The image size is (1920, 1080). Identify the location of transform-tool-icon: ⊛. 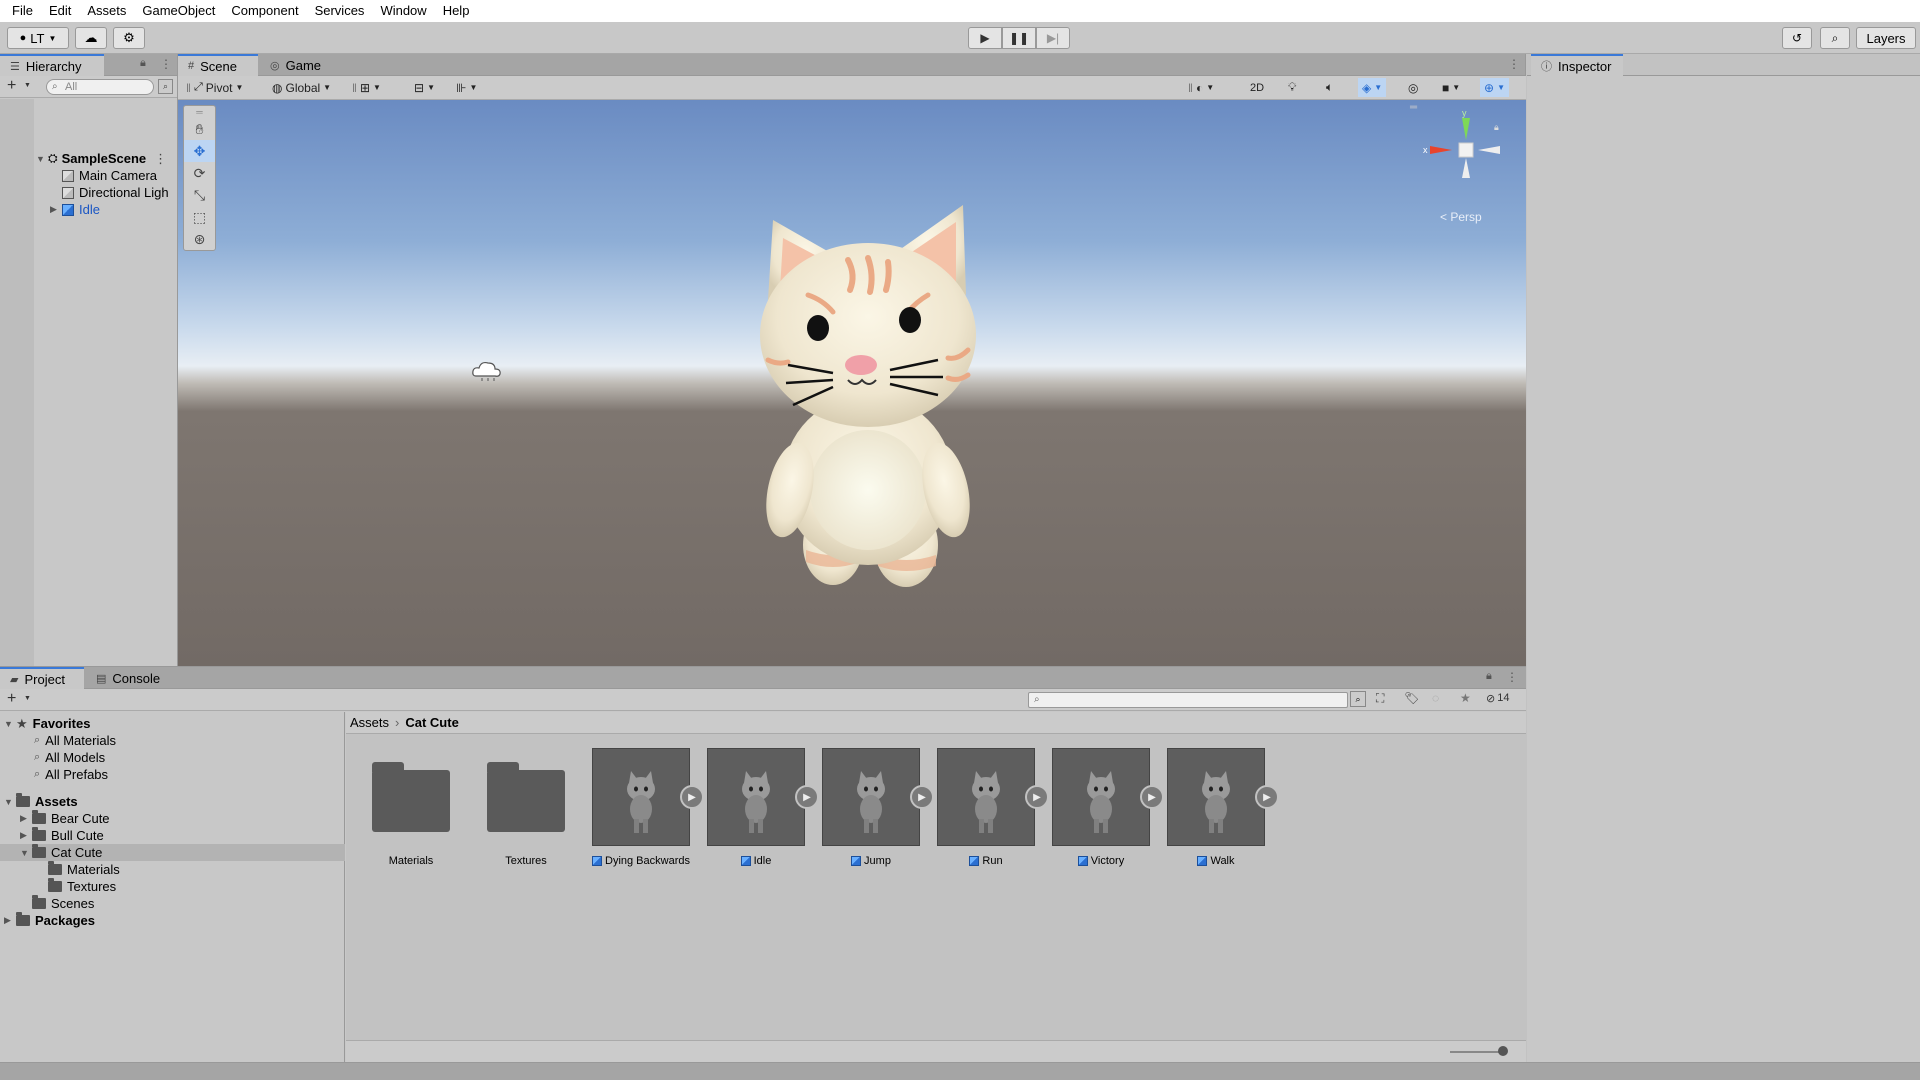
(199, 239).